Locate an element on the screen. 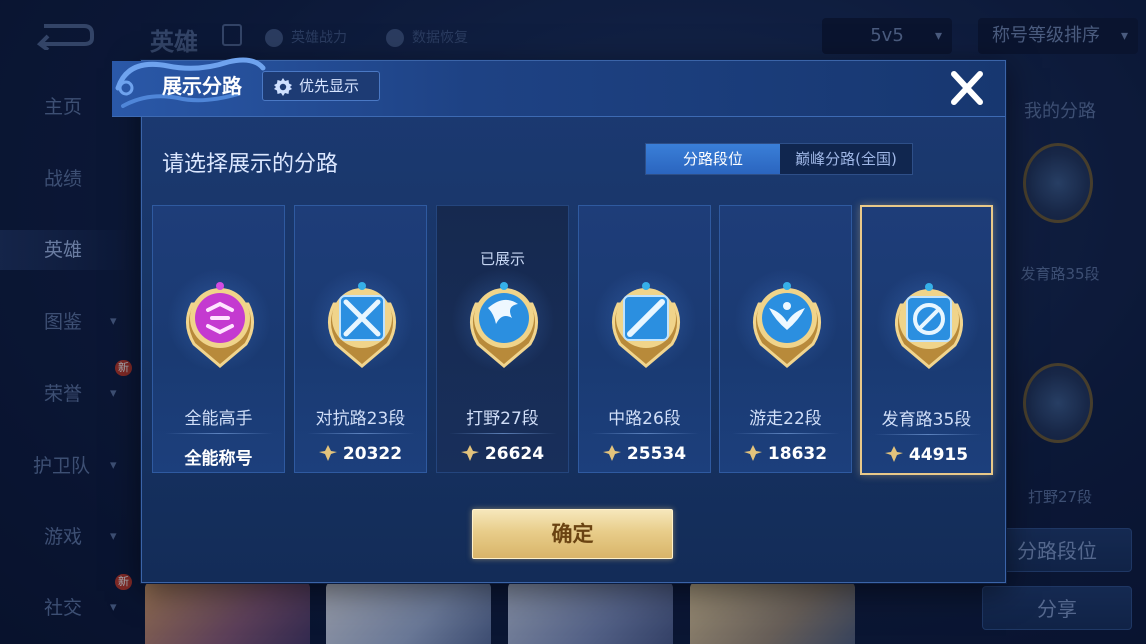 Image resolution: width=1146 pixels, height=644 pixels. priority-display-button: 优先显示 is located at coordinates (321, 86).